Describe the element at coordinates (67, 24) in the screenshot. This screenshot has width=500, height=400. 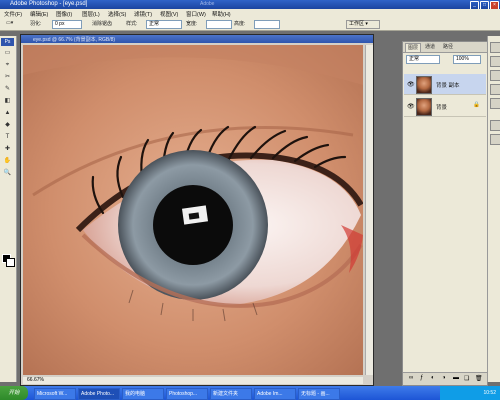
I see `feather-input: 0 px` at that location.